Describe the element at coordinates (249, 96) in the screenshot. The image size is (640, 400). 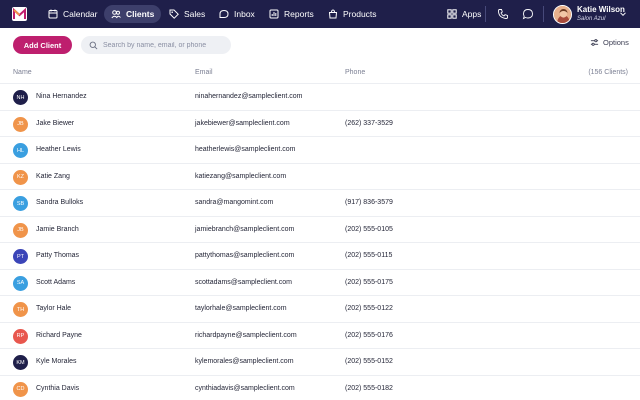
I see `client-email: ninahernandez@sampleclient.com` at that location.